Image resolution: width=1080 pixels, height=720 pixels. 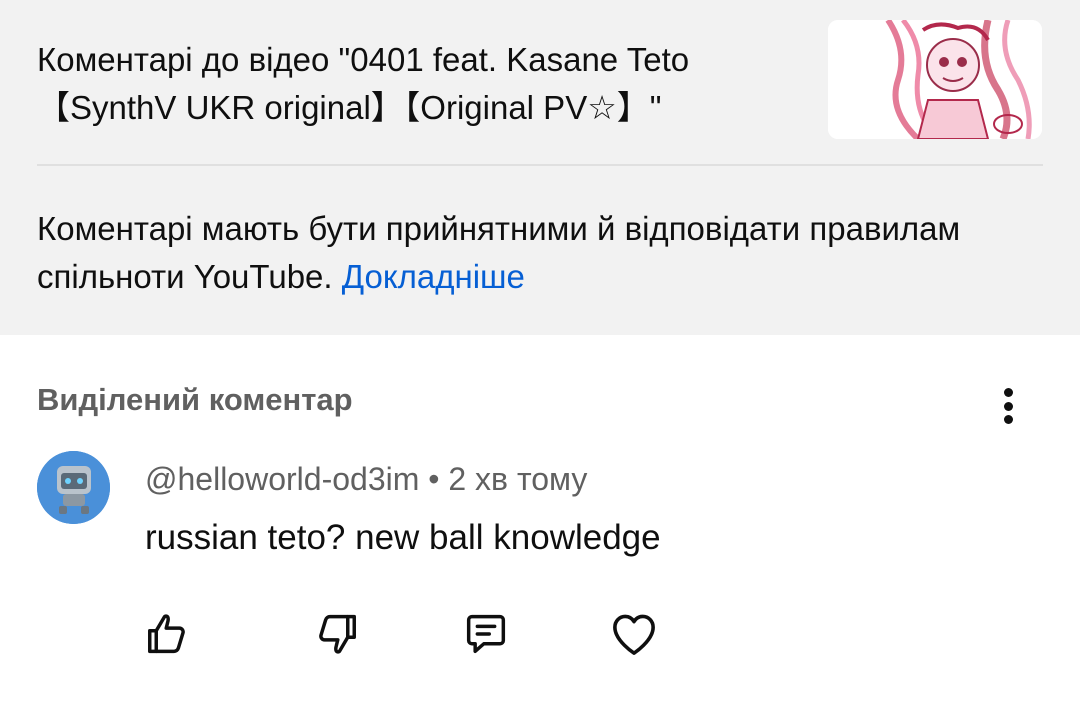 I want to click on more-options-button, so click(x=1008, y=406).